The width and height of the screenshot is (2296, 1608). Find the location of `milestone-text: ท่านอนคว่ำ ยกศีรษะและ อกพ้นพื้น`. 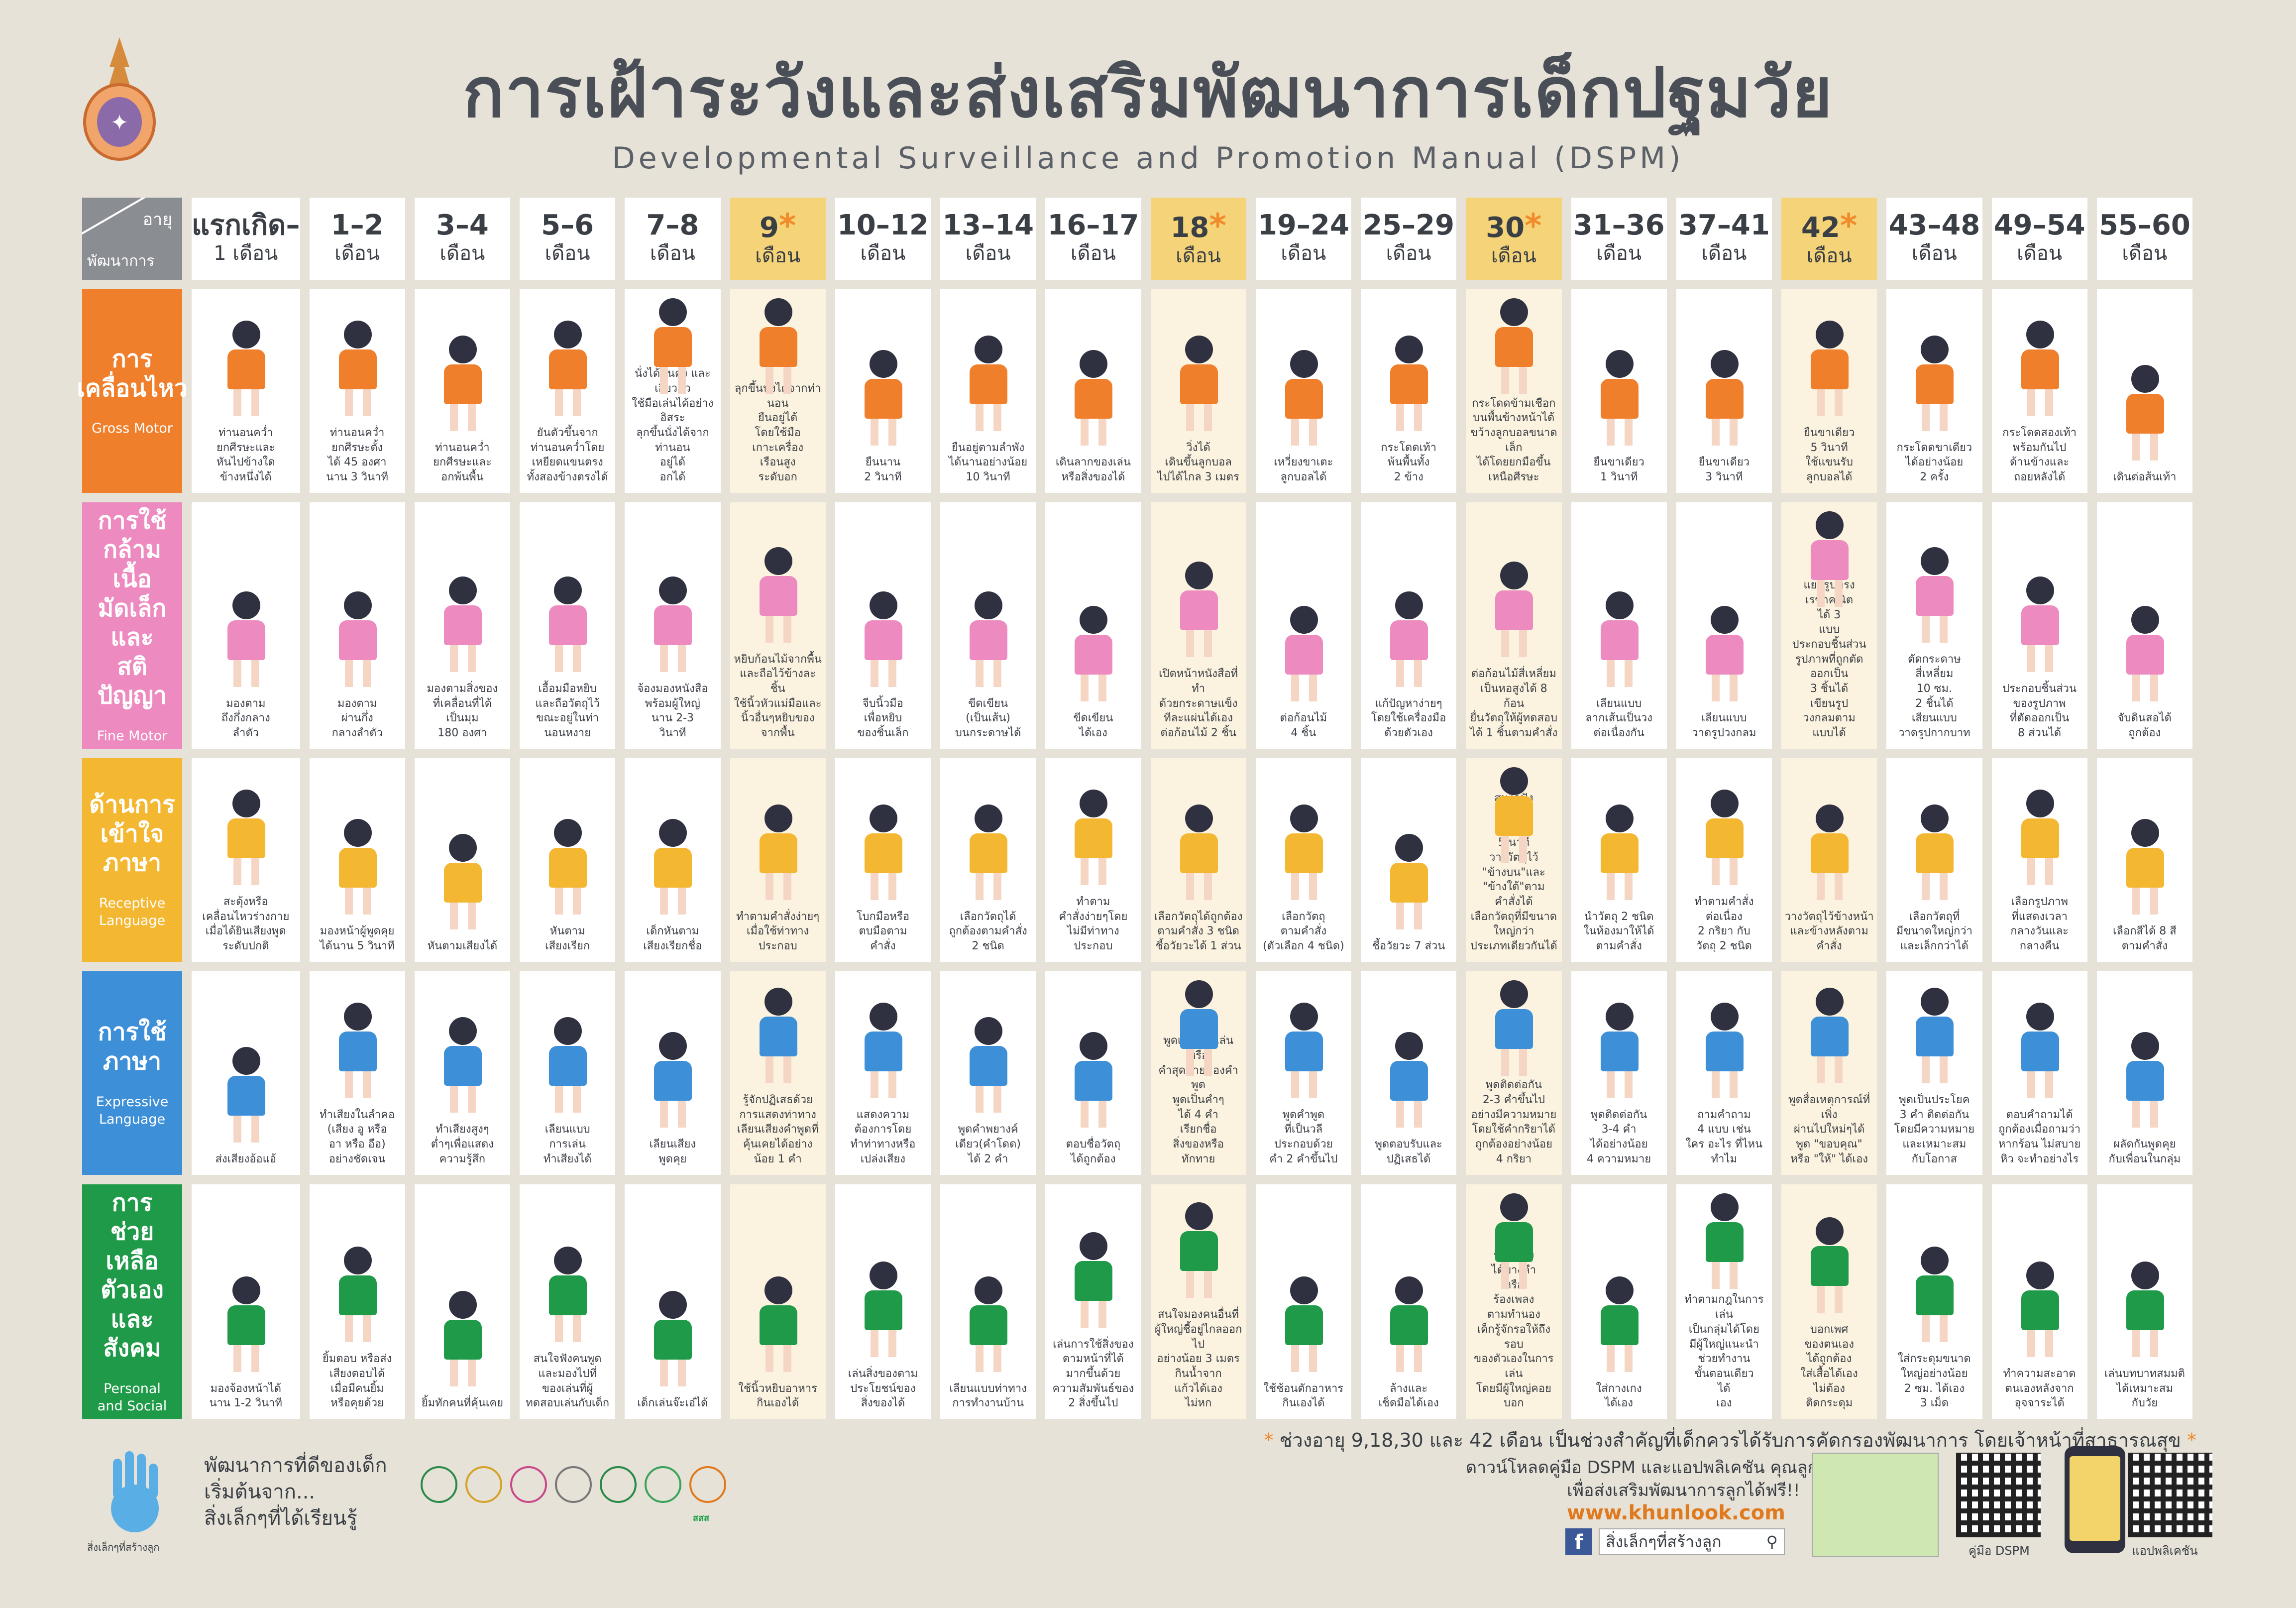

milestone-text: ท่านอนคว่ำ ยกศีรษะและ อกพ้นพื้น is located at coordinates (463, 463).